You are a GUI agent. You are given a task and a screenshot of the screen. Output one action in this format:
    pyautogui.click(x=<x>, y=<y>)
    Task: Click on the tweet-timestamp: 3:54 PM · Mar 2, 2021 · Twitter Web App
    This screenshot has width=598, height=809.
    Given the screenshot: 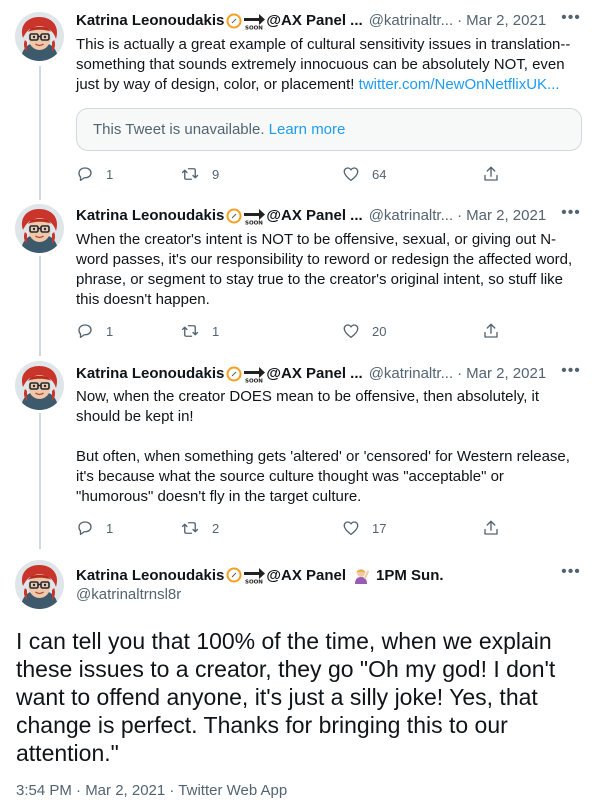 What is the action you would take?
    pyautogui.click(x=151, y=791)
    